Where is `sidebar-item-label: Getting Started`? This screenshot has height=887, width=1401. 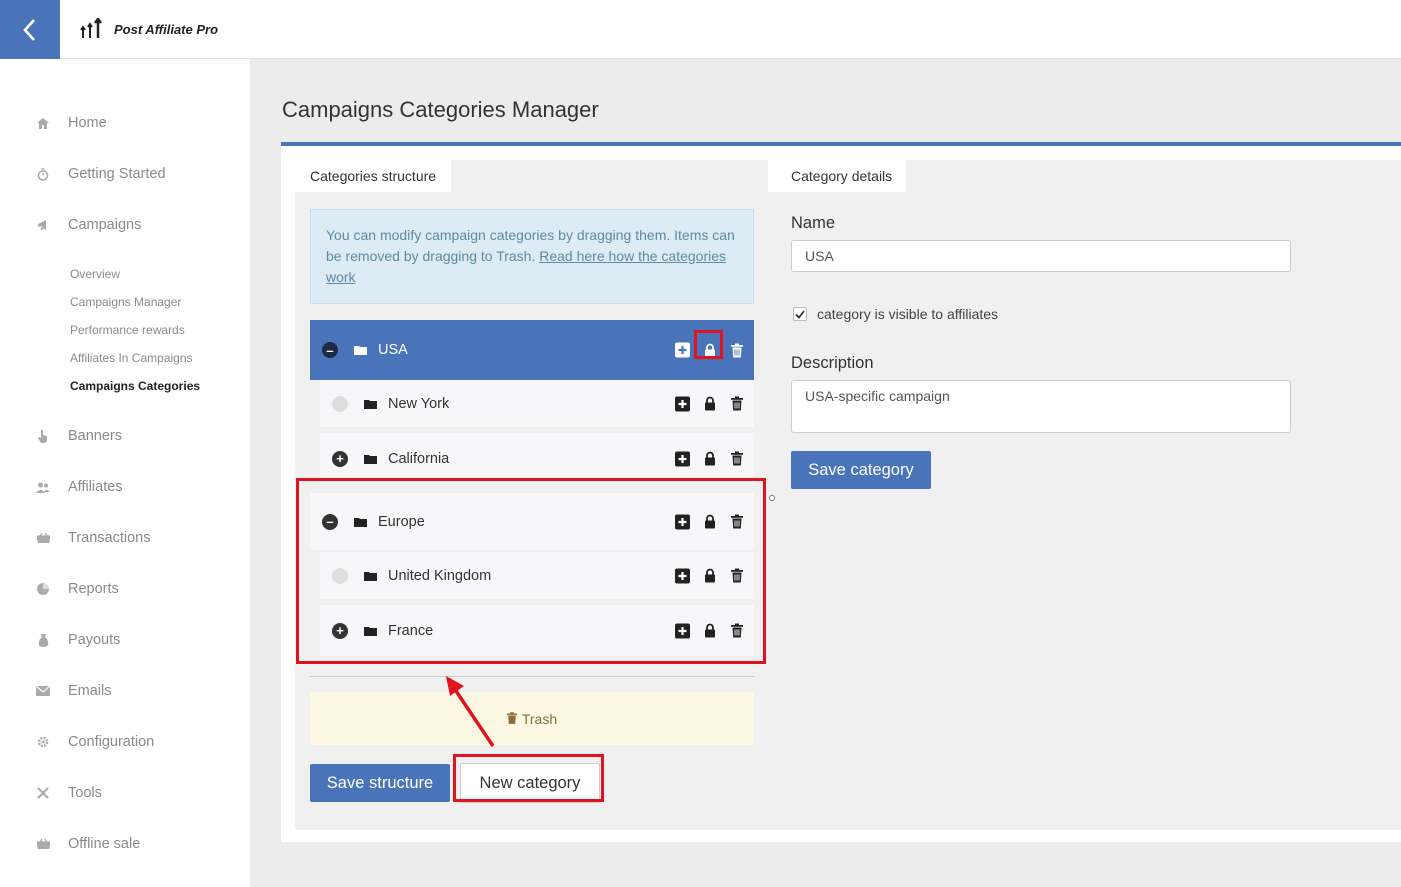
sidebar-item-label: Getting Started is located at coordinates (117, 174).